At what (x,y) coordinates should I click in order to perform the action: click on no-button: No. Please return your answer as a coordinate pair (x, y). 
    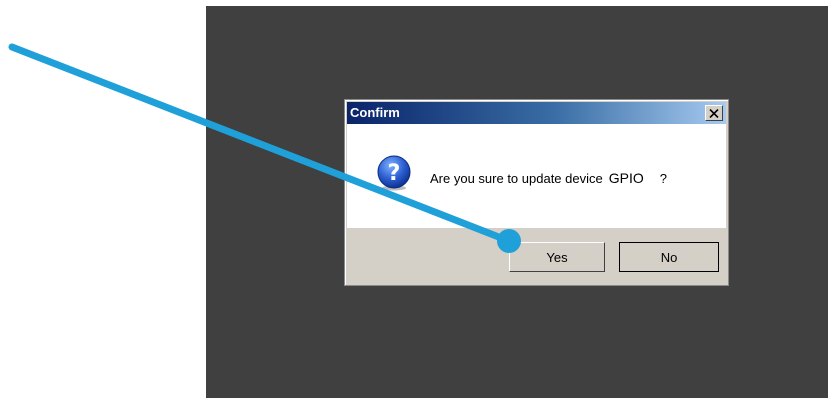
    Looking at the image, I should click on (669, 257).